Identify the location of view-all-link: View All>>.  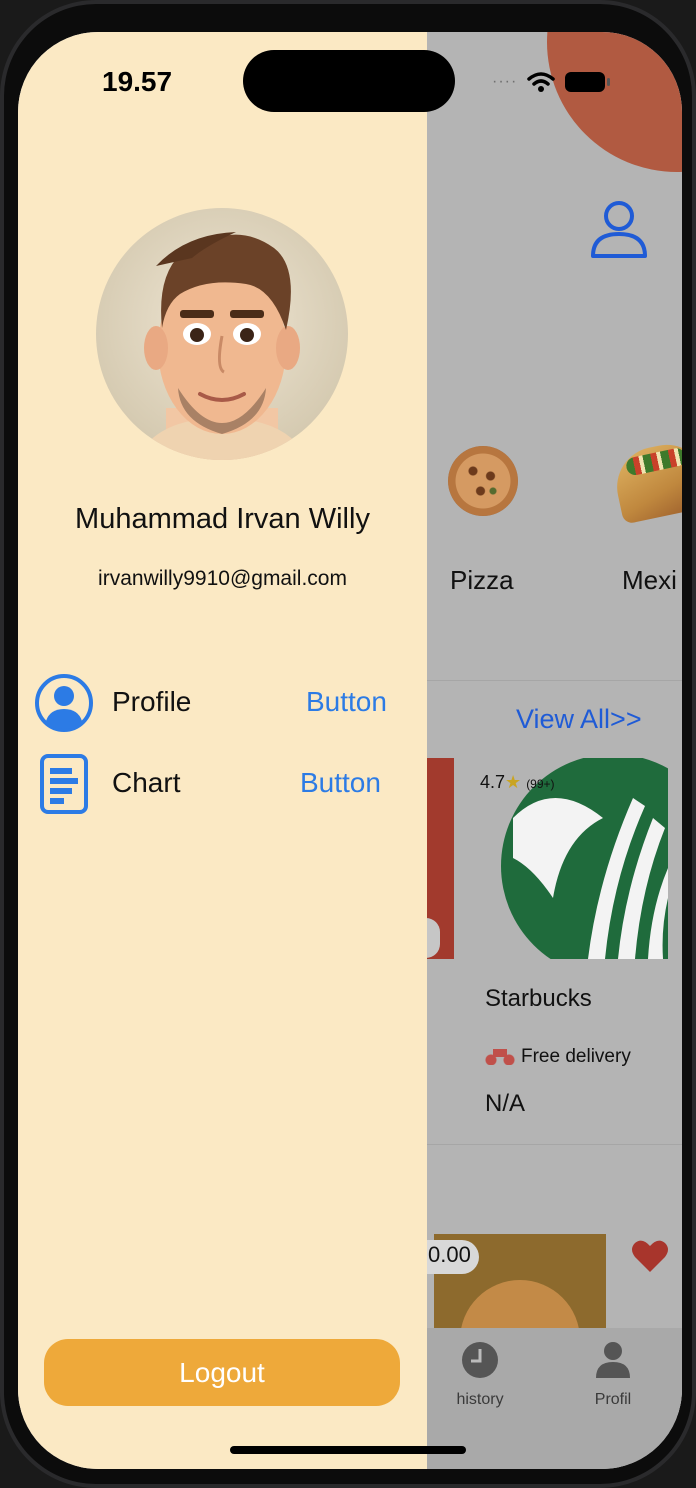
(579, 719).